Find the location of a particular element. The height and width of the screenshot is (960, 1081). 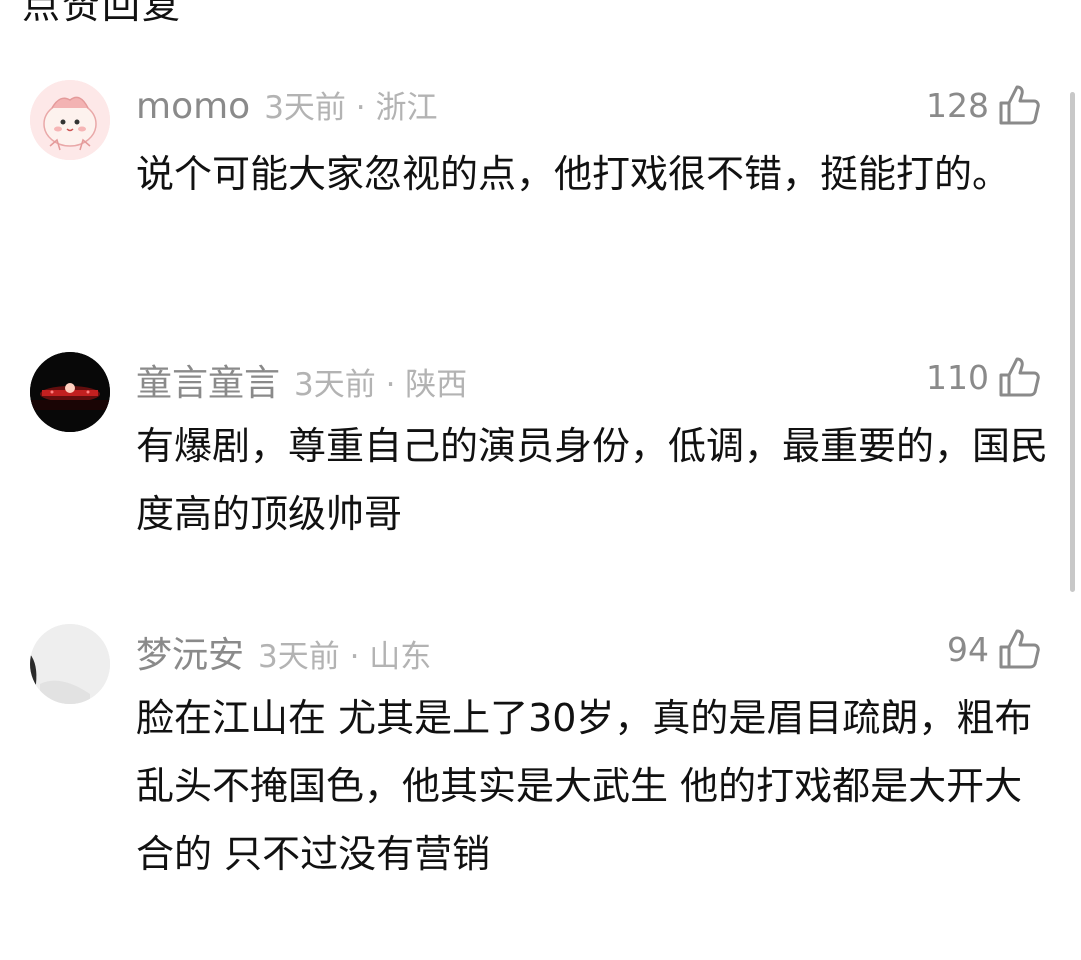

concert-photo-icon is located at coordinates (70, 392).